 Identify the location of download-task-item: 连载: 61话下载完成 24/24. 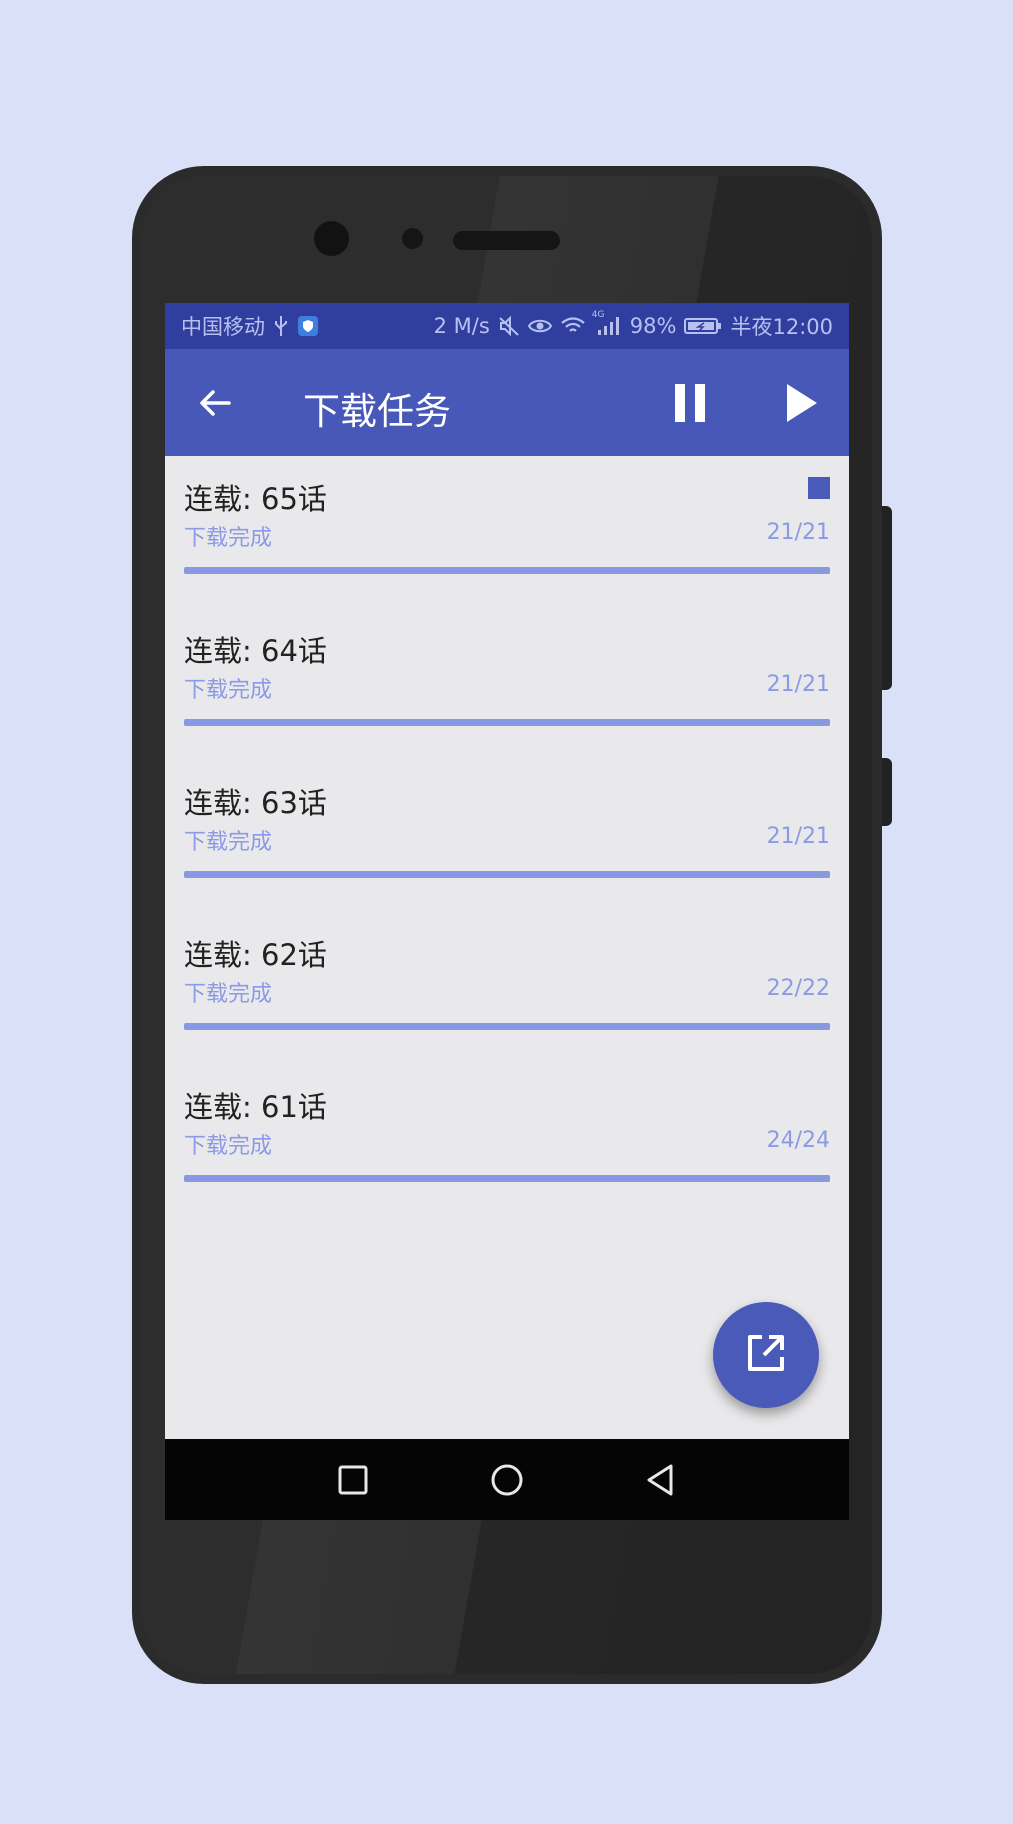
(507, 1140).